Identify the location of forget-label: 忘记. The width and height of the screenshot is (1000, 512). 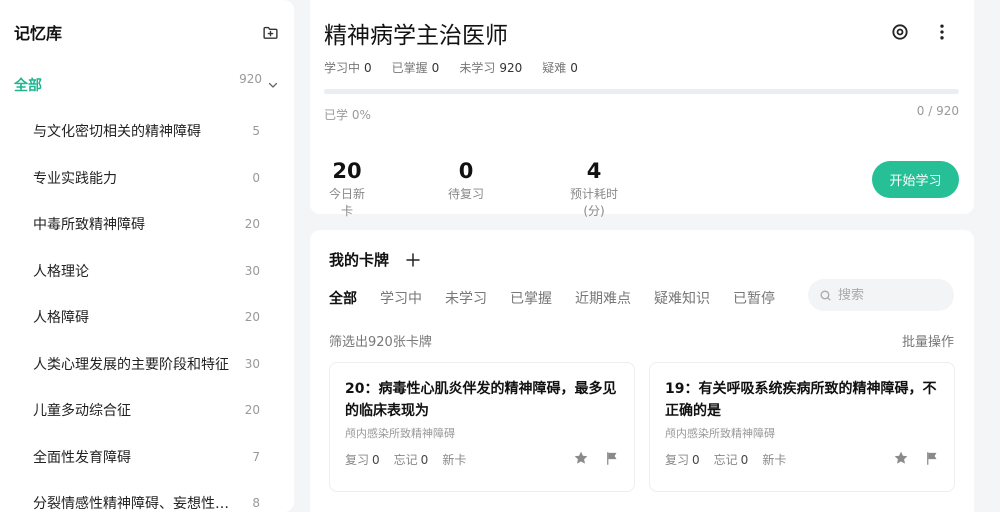
(405, 460).